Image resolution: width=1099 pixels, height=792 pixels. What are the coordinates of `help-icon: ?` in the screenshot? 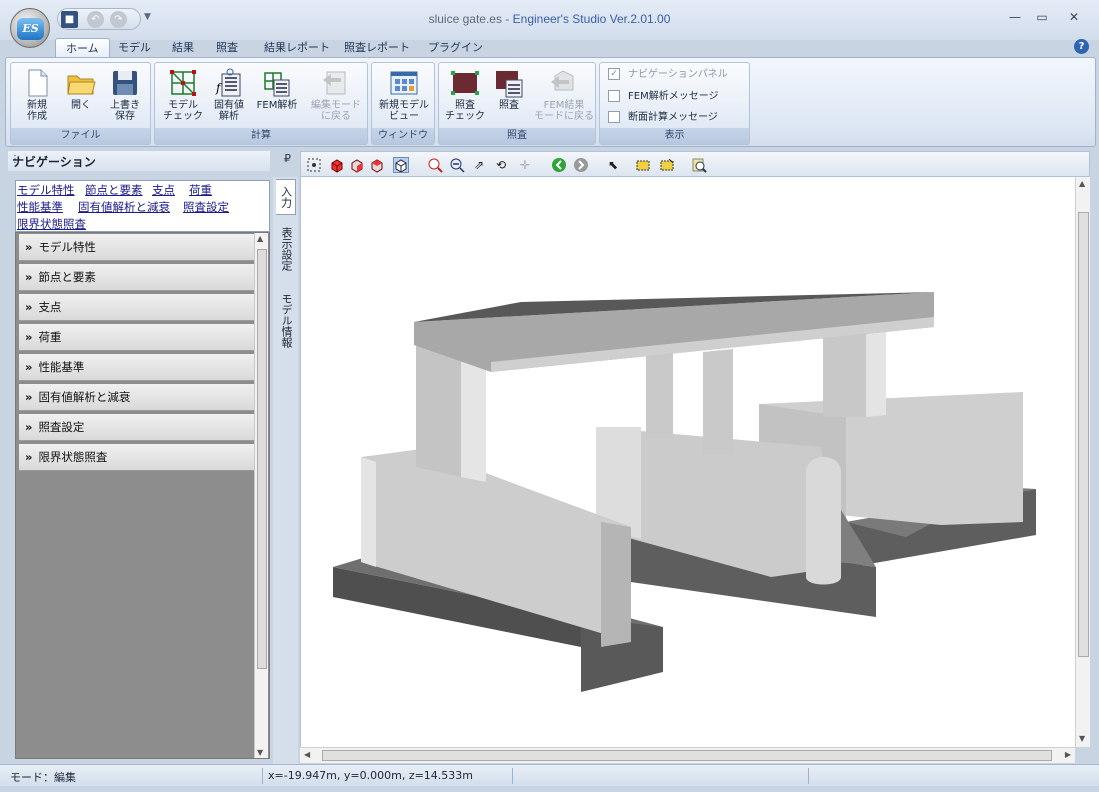 It's located at (1081, 46).